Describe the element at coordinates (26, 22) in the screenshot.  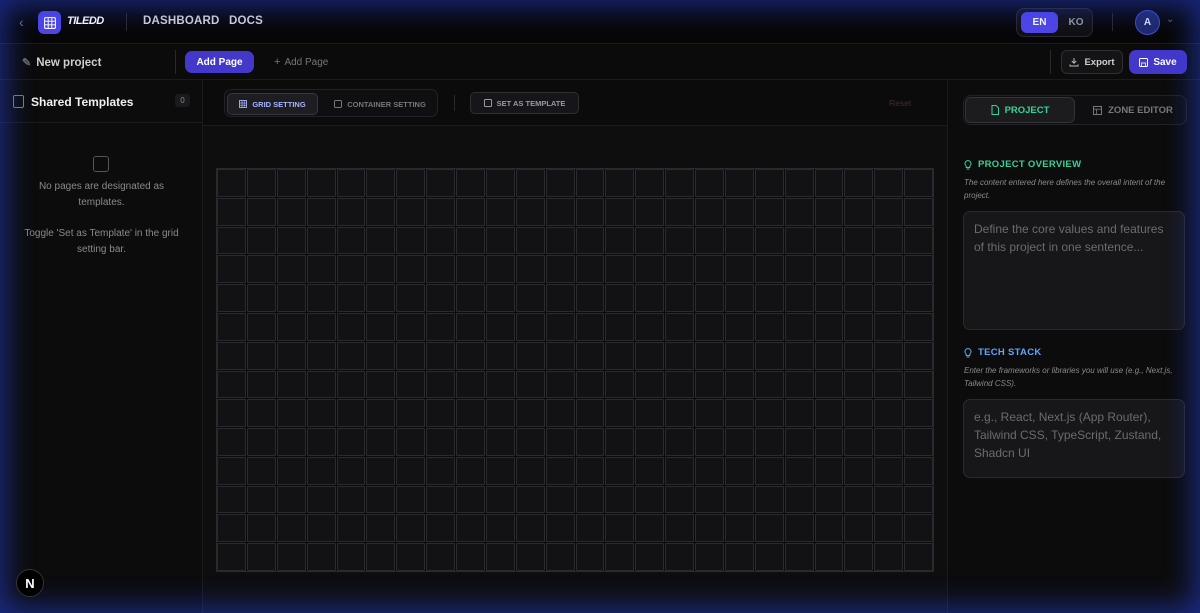
I see `back-chevron-icon: ‹` at that location.